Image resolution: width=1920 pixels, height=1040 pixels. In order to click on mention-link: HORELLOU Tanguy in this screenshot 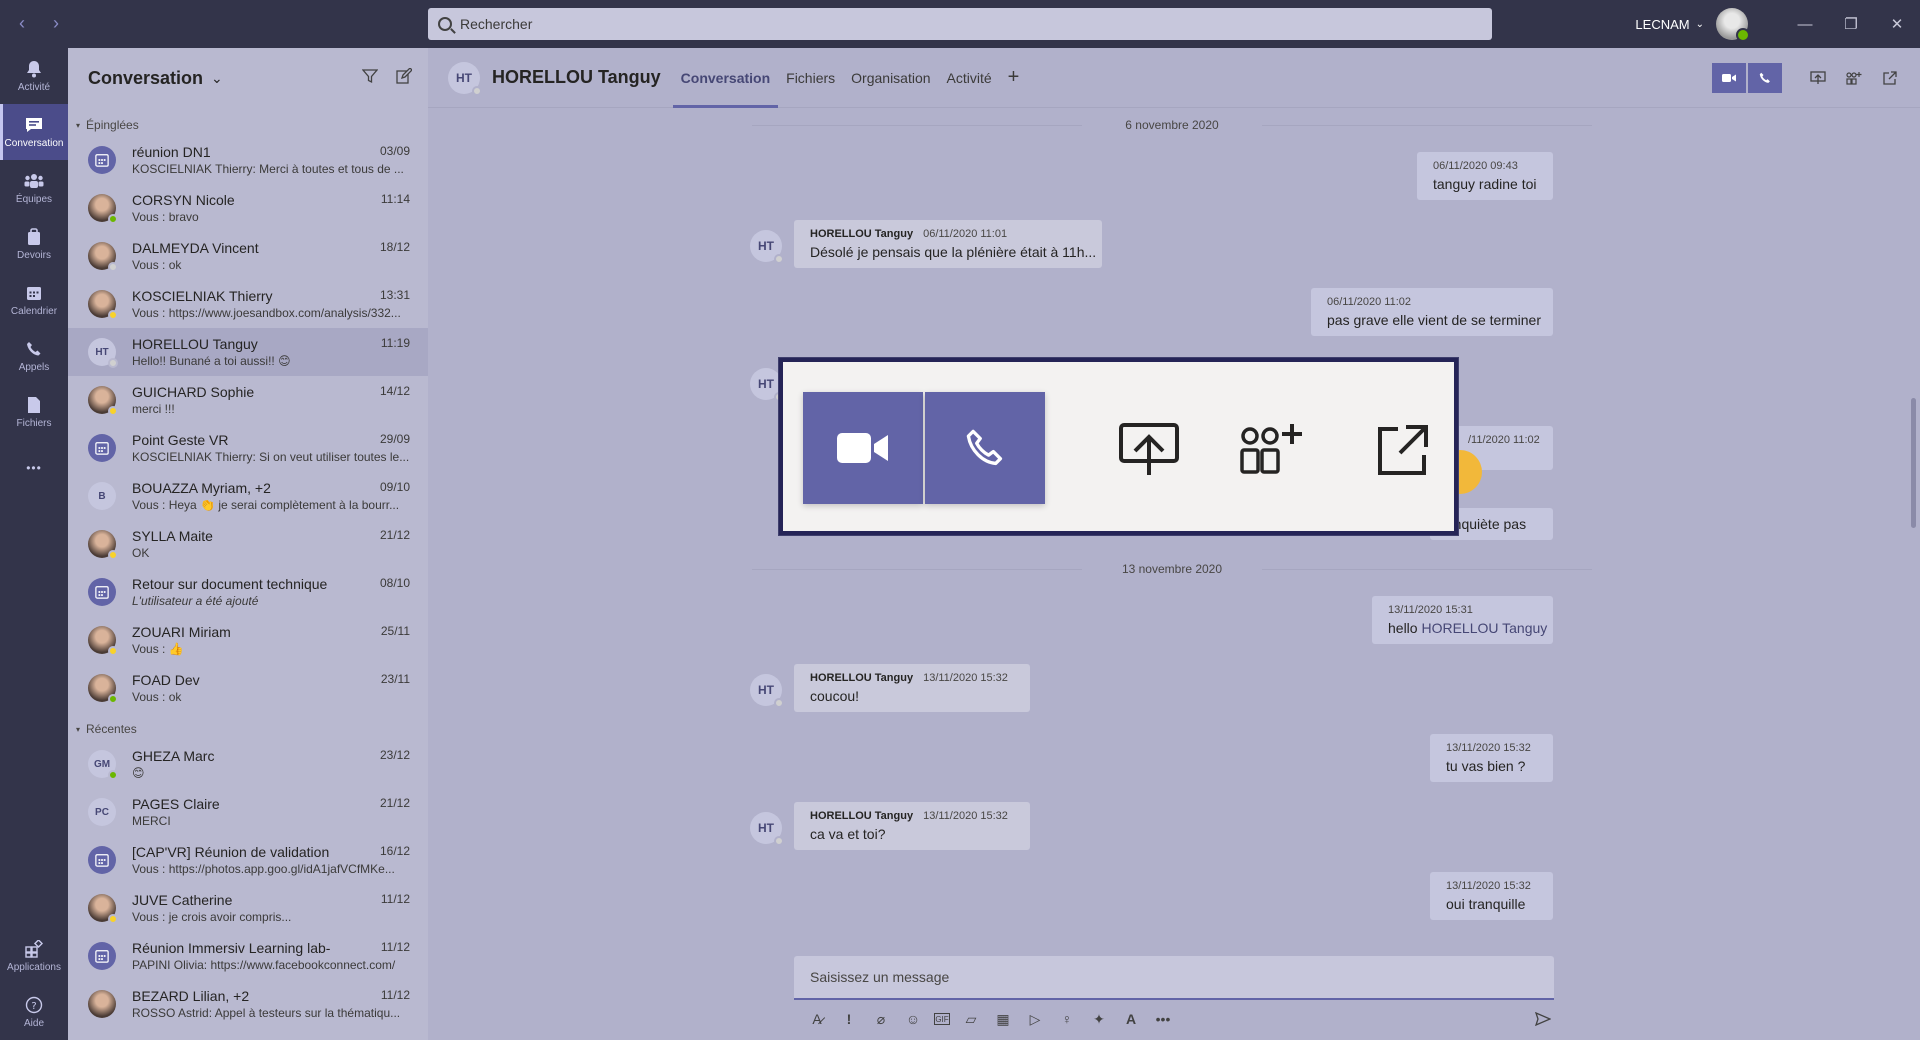, I will do `click(1484, 628)`.